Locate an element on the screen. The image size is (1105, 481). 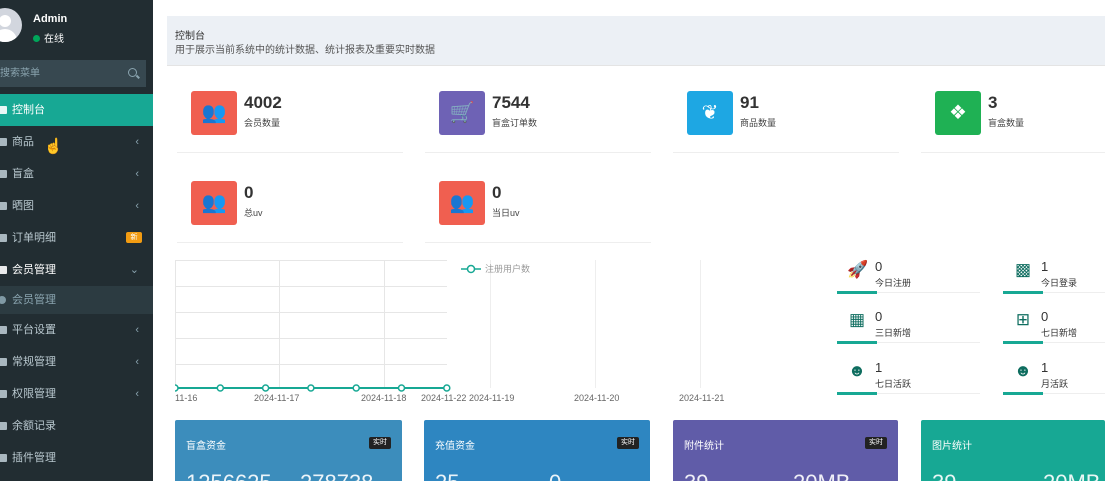
sidebar-item-products: 商品 ‹ is located at coordinates (76, 142).